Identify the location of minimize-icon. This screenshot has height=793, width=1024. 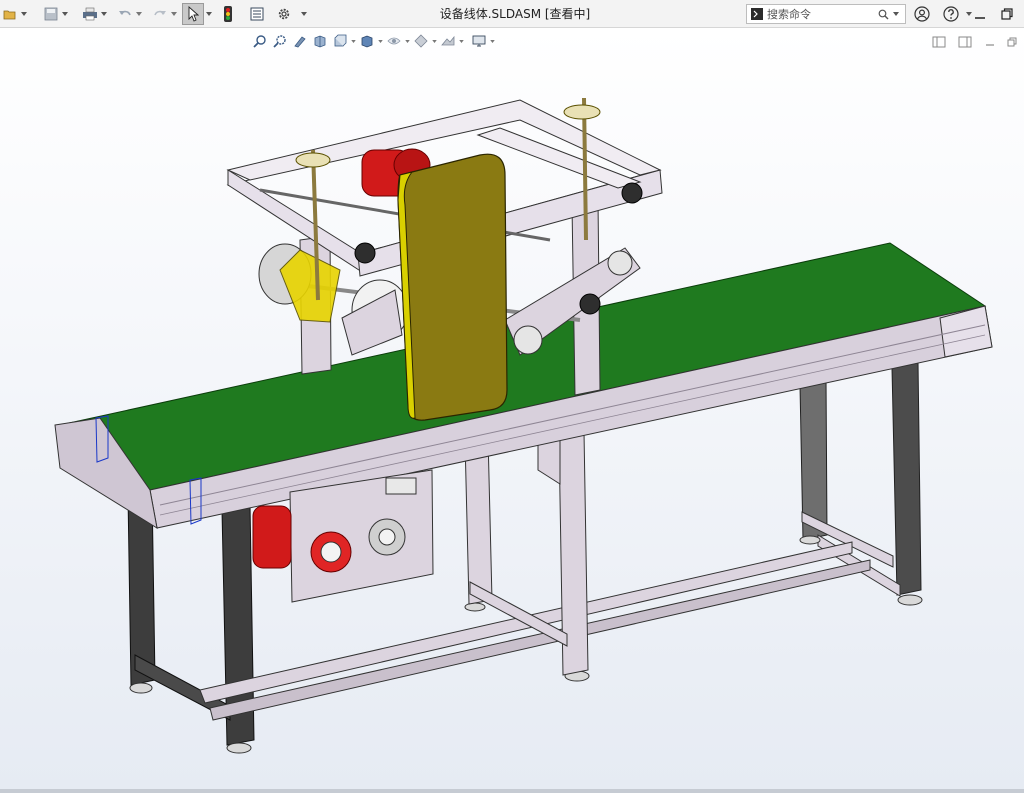
(980, 18).